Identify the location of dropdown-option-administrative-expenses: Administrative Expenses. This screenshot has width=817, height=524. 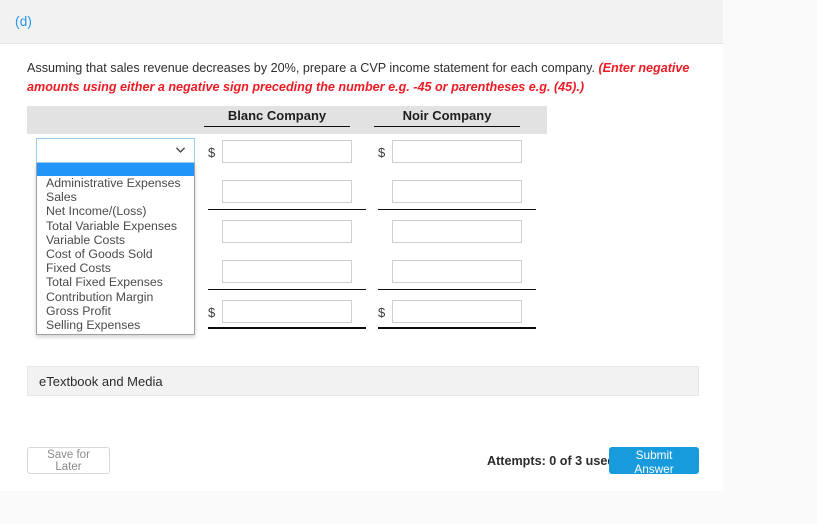
(115, 183).